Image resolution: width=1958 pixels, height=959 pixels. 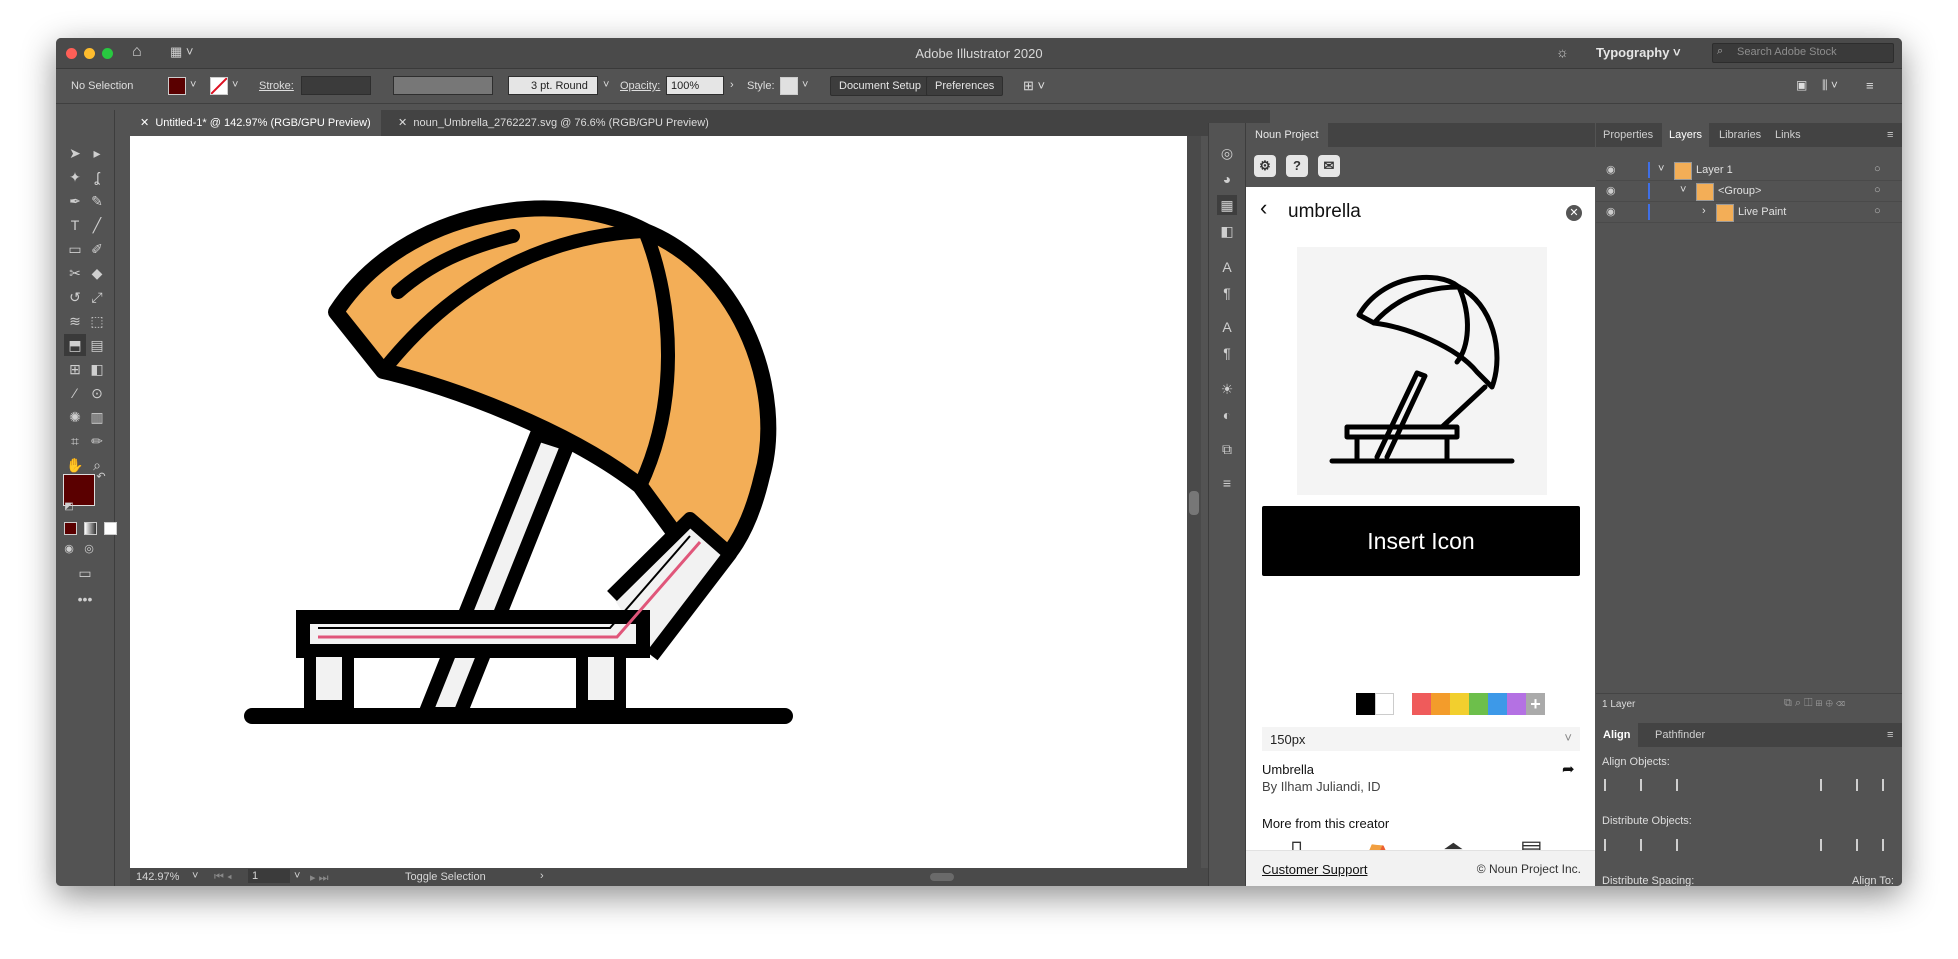 I want to click on magic-wand-icon: ✦, so click(x=75, y=177).